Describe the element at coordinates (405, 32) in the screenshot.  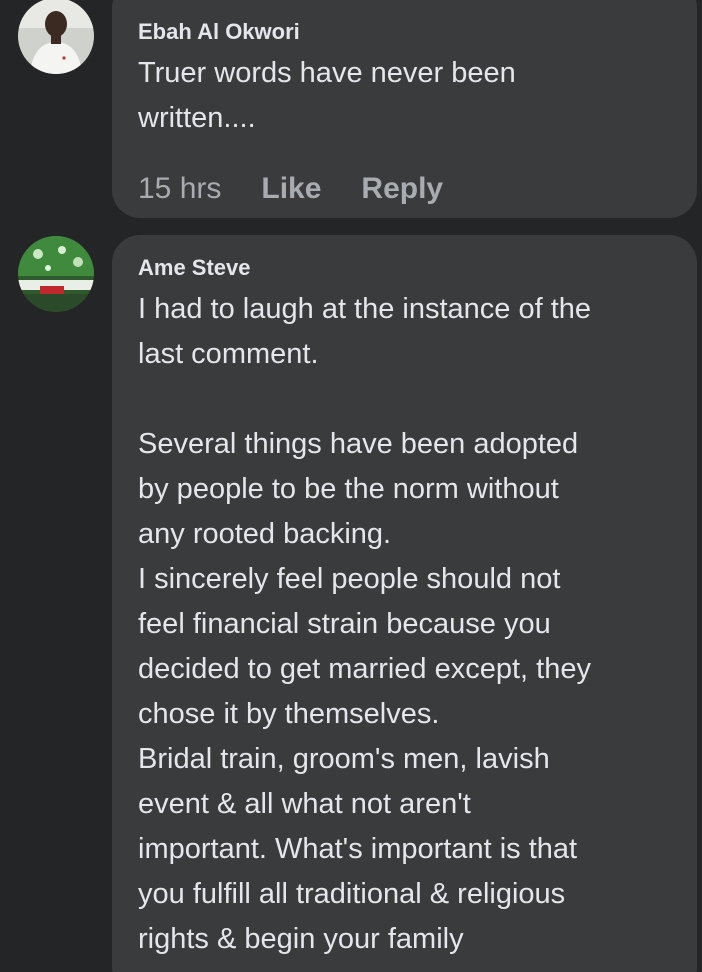
I see `comment-author: Ebah Al Okwori` at that location.